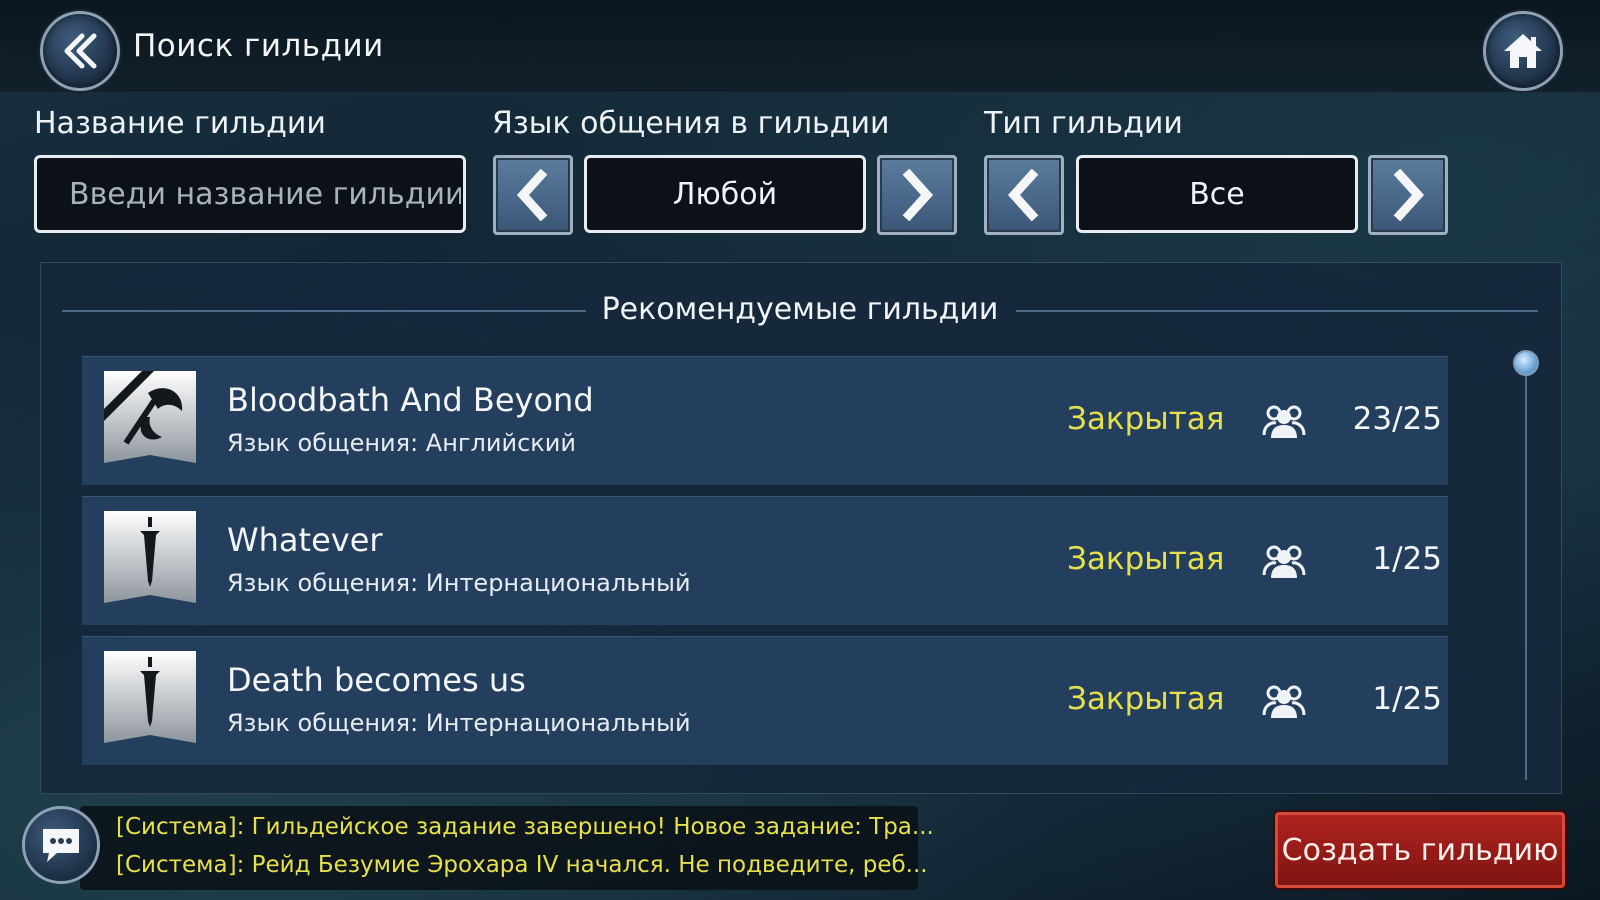  I want to click on scrollbar-track, so click(1526, 570).